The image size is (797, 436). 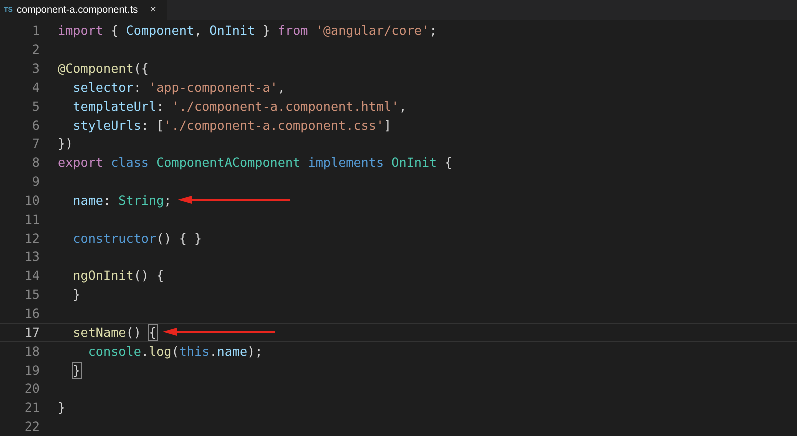 What do you see at coordinates (248, 30) in the screenshot?
I see `code-line: import { Component, OnInit } from '@angular/core';` at bounding box center [248, 30].